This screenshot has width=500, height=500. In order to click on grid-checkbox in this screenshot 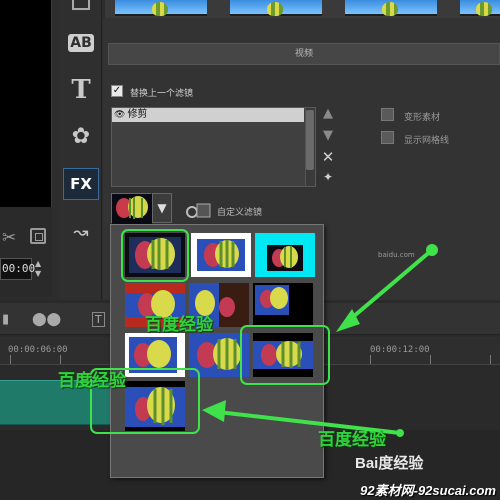, I will do `click(387, 137)`.